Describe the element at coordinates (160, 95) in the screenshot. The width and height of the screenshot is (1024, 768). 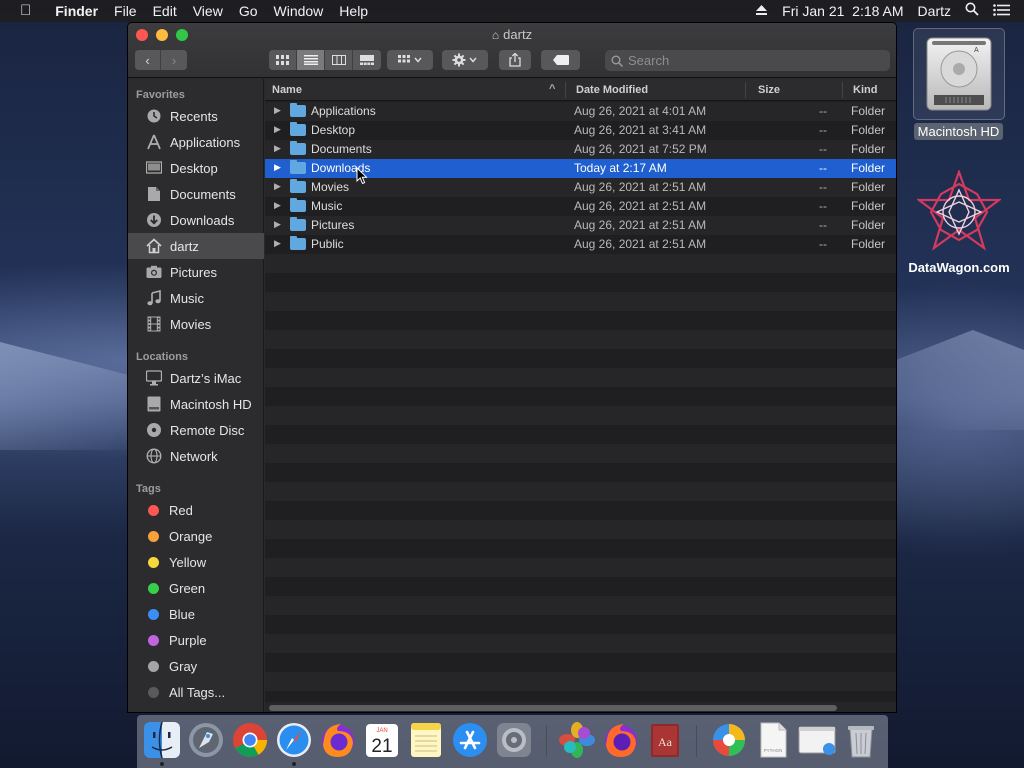
I see `sidebar-heading-favorites: Favorites` at that location.